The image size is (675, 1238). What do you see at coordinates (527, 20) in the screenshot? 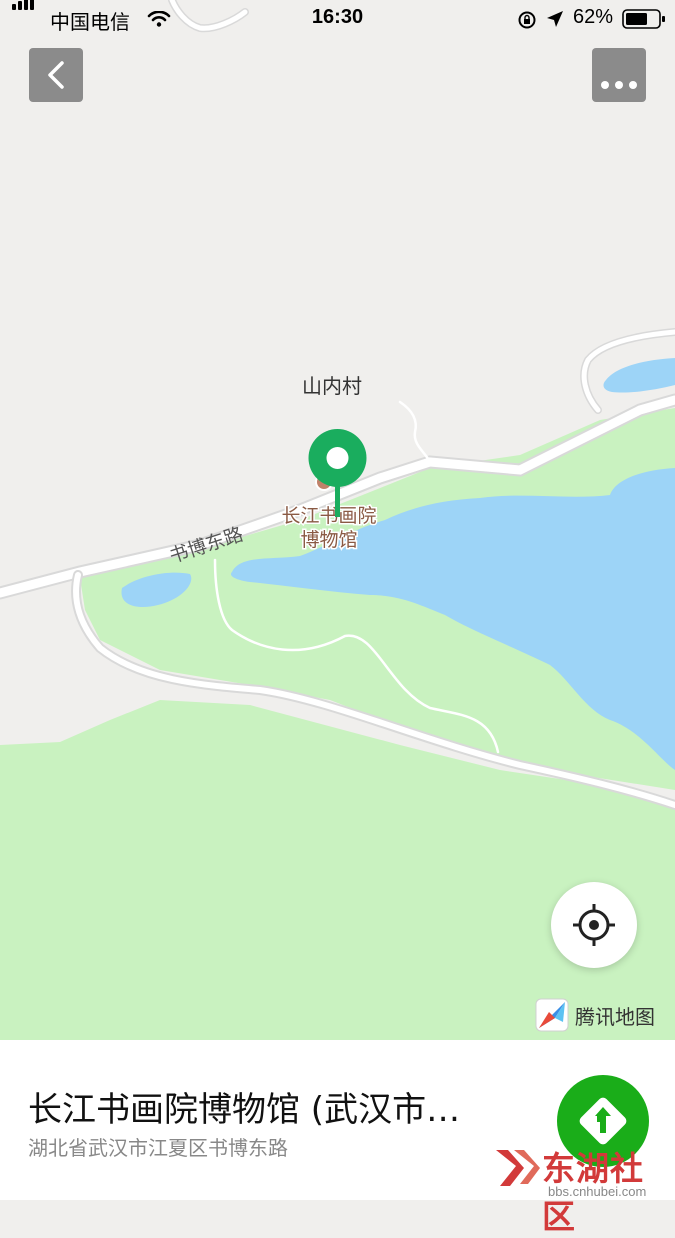
I see `orientation-lock-icon` at bounding box center [527, 20].